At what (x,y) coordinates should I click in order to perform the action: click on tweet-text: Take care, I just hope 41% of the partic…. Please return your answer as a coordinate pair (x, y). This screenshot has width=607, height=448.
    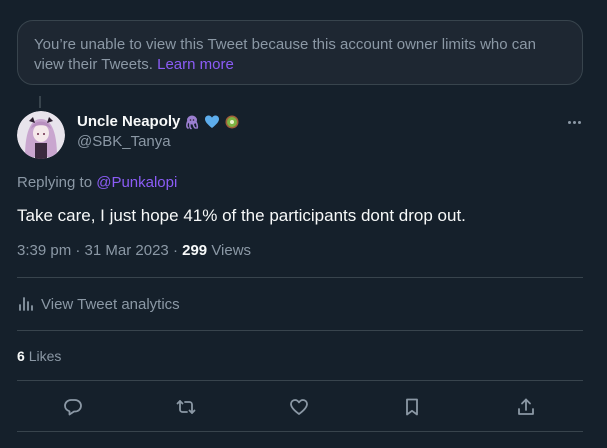
    Looking at the image, I should click on (241, 215).